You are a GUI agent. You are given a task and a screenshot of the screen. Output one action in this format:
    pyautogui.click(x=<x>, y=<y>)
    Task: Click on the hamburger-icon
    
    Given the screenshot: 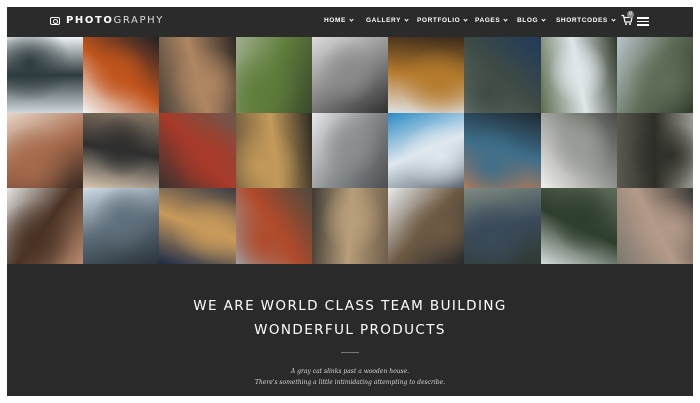 What is the action you would take?
    pyautogui.click(x=643, y=21)
    